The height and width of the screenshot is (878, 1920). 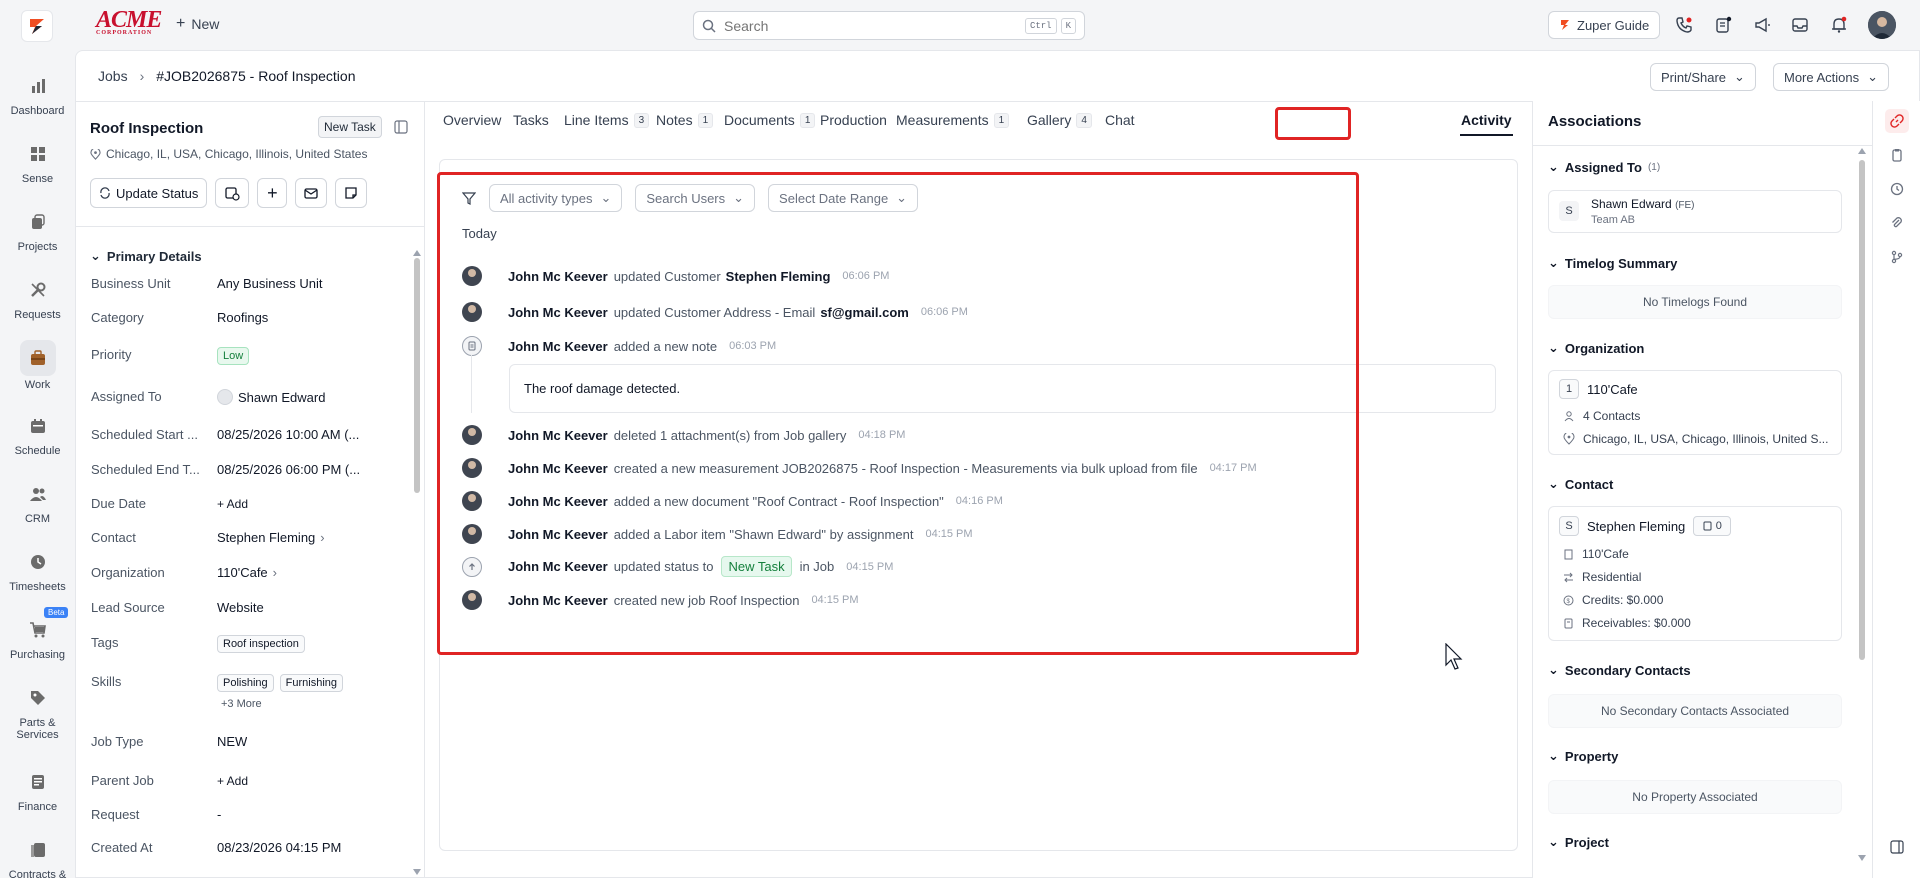 What do you see at coordinates (1636, 526) in the screenshot?
I see `contact-name: Stephen Fleming` at bounding box center [1636, 526].